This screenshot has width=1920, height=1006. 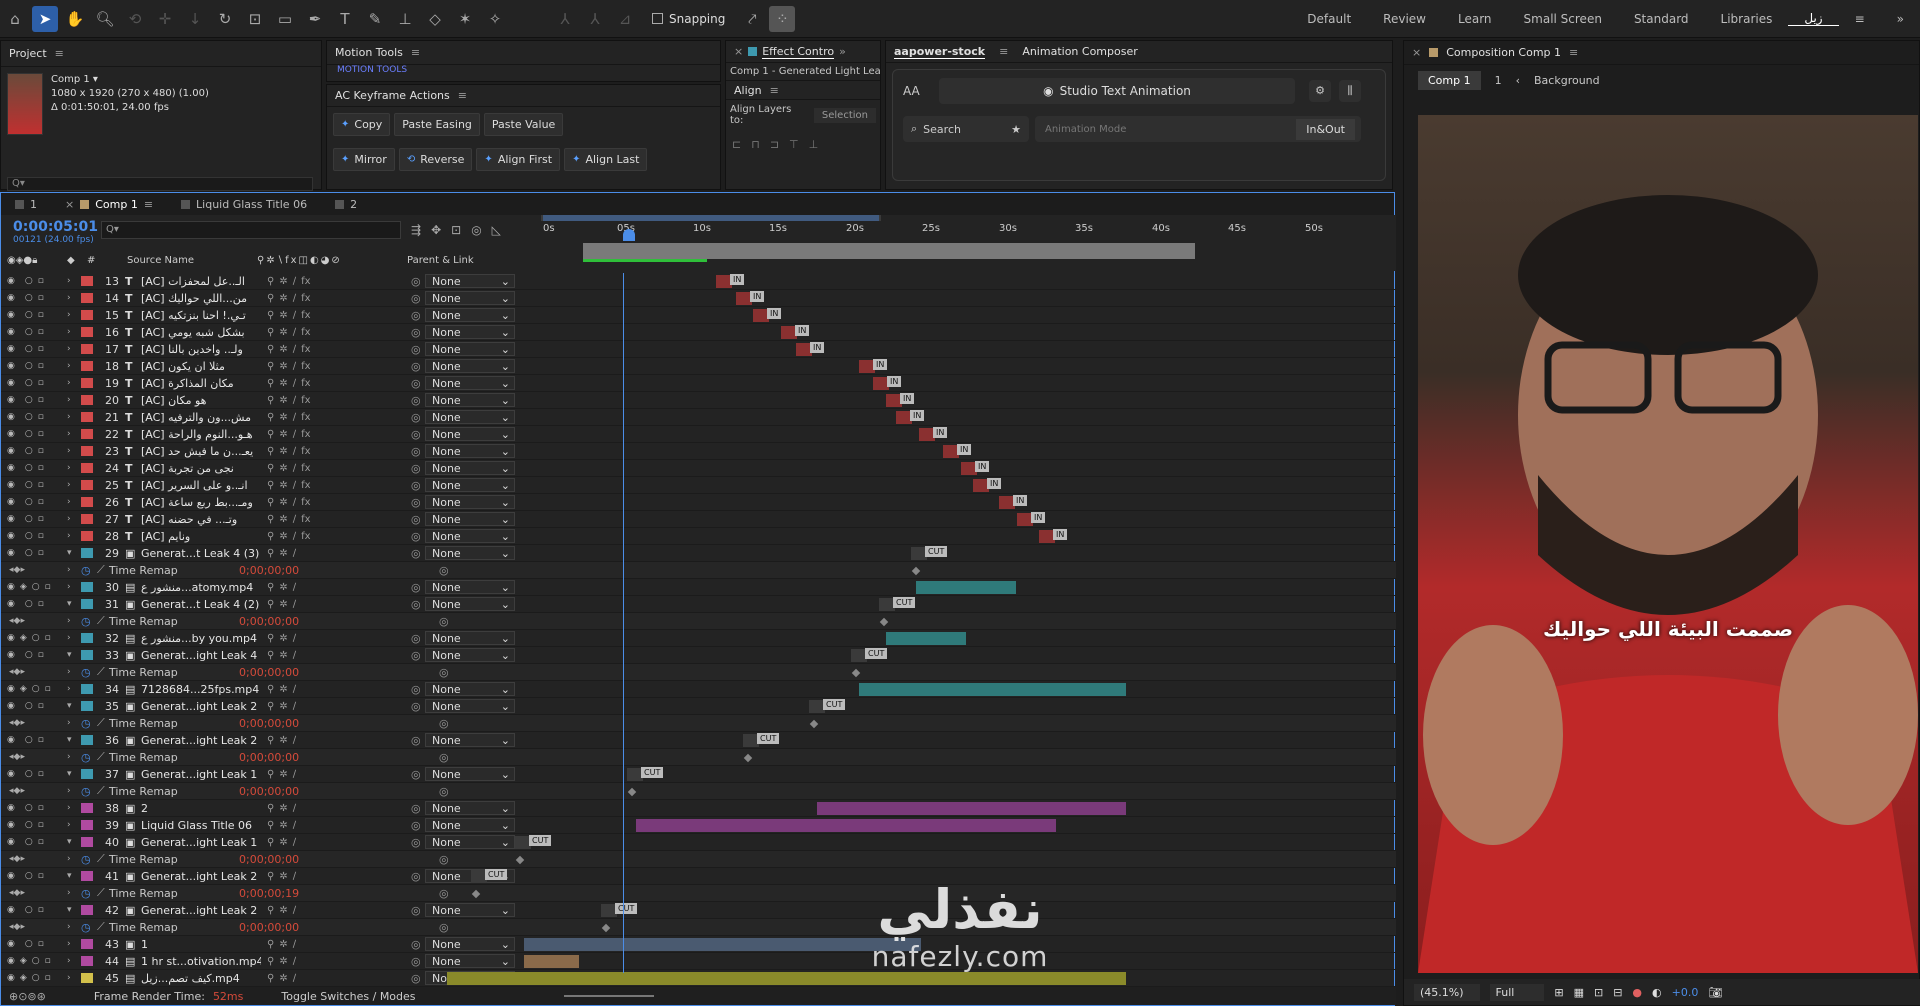 What do you see at coordinates (971, 808) in the screenshot?
I see `layer-duration-bar` at bounding box center [971, 808].